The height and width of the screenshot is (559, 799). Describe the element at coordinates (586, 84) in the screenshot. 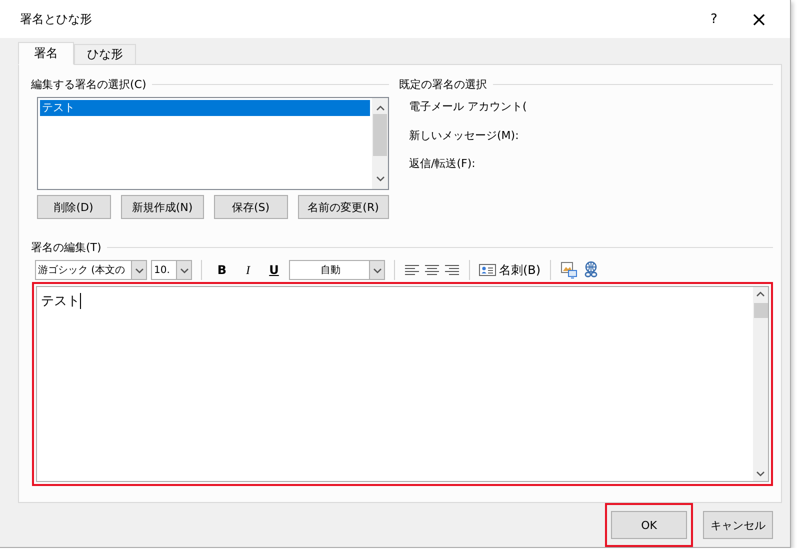

I see `group-label: 既定の署名の選択` at that location.